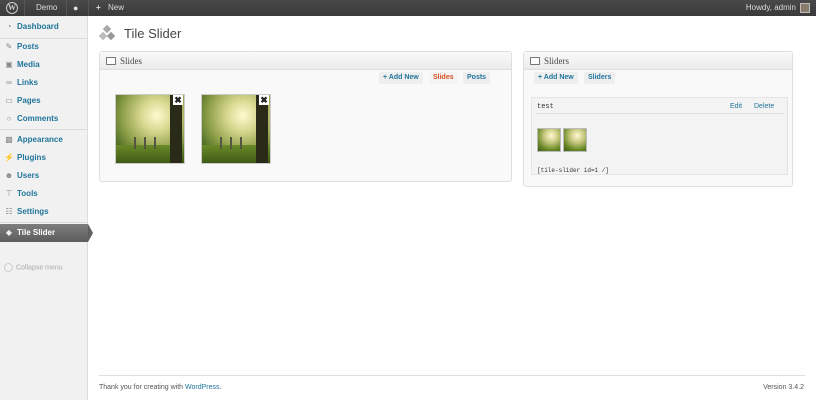 Image resolution: width=816 pixels, height=400 pixels. What do you see at coordinates (38, 26) in the screenshot?
I see `sidebar-item-label: Dashboard` at bounding box center [38, 26].